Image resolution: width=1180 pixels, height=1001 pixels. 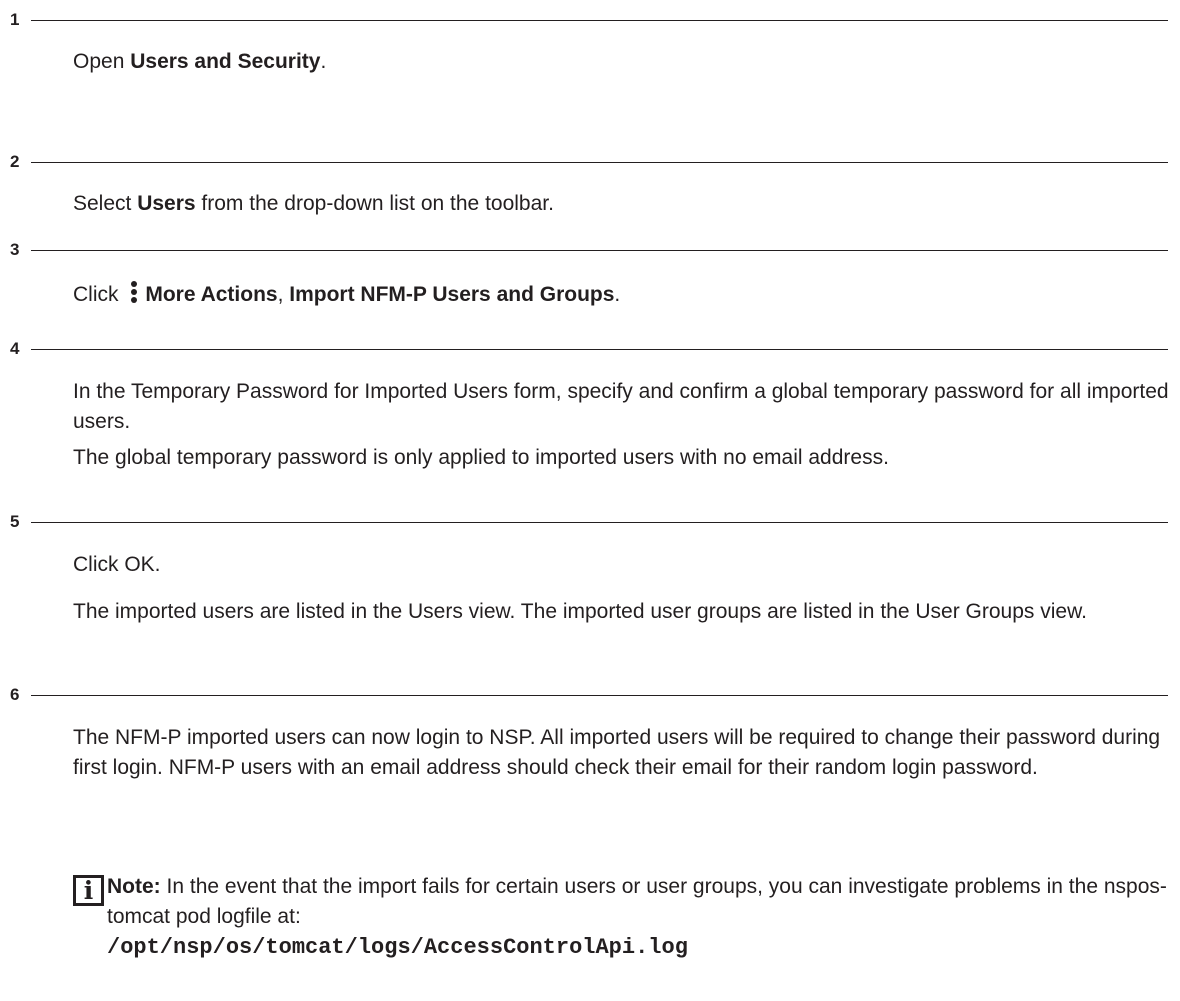 What do you see at coordinates (88, 890) in the screenshot?
I see `info-icon: i` at bounding box center [88, 890].